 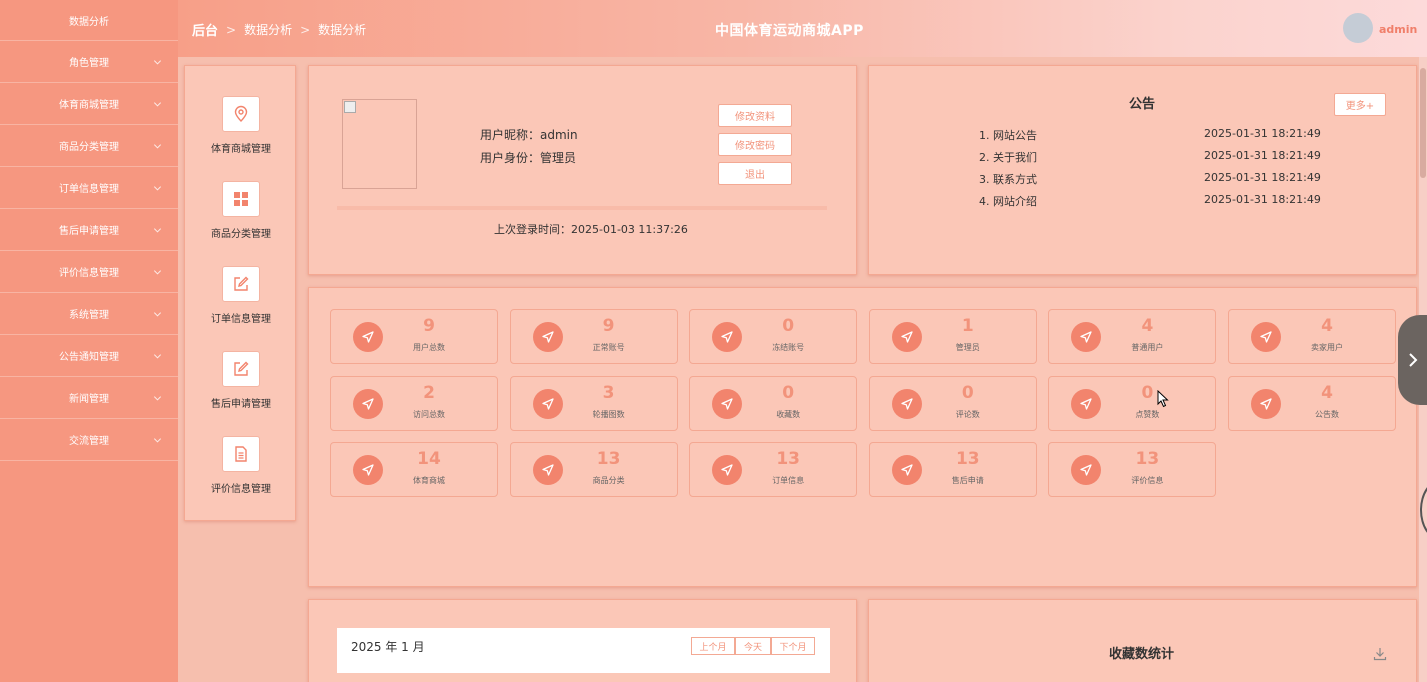 What do you see at coordinates (528, 158) in the screenshot?
I see `user-role: 用户身份：管理员` at bounding box center [528, 158].